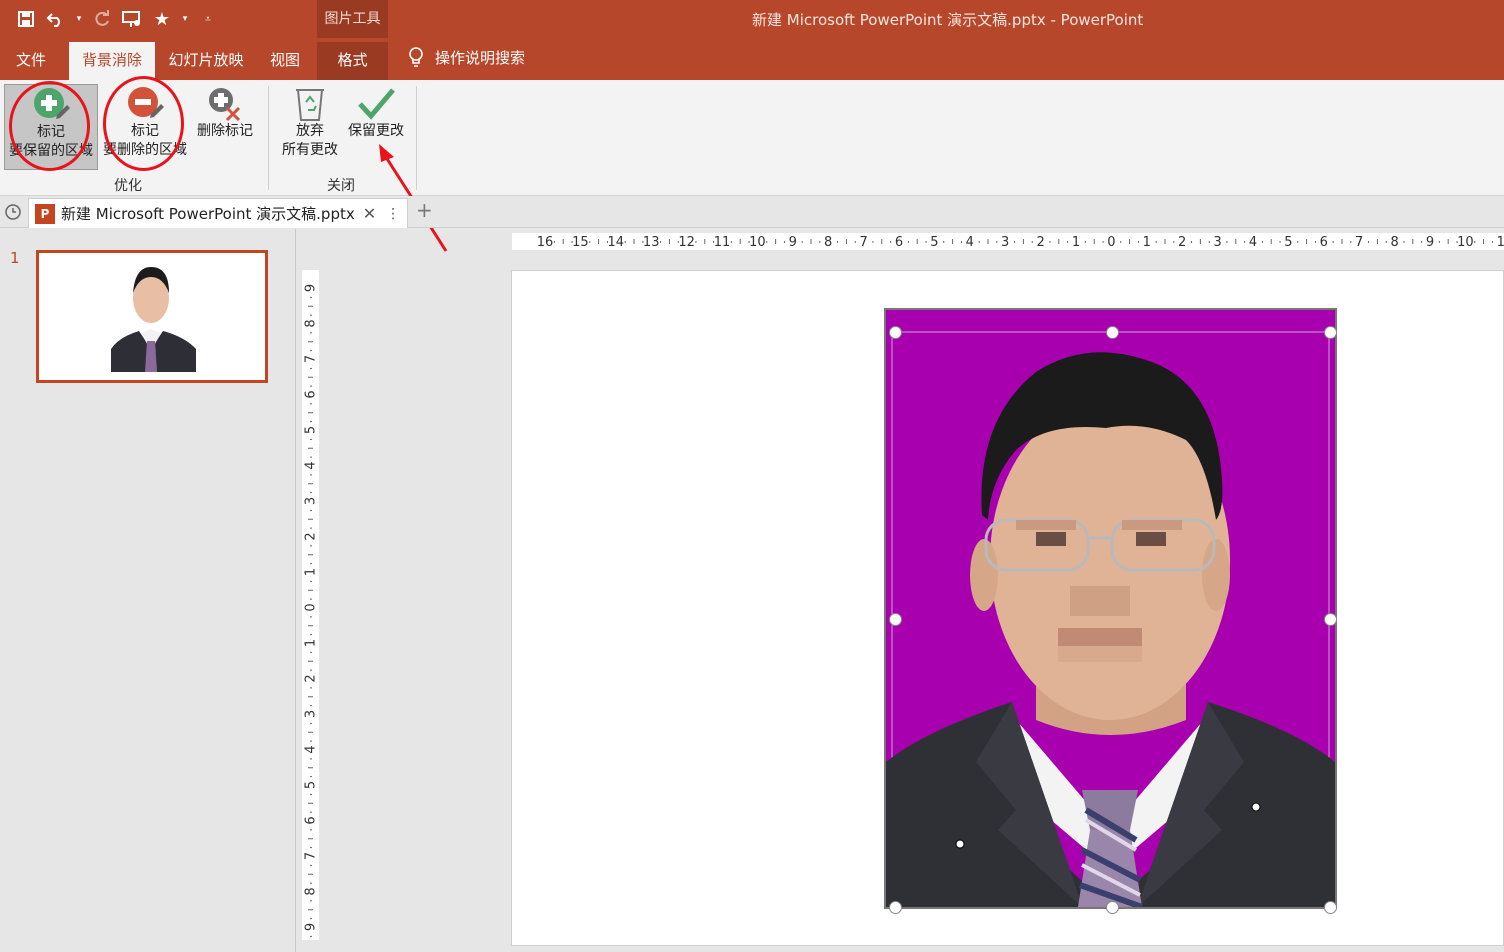  I want to click on close-icon: ✕, so click(369, 213).